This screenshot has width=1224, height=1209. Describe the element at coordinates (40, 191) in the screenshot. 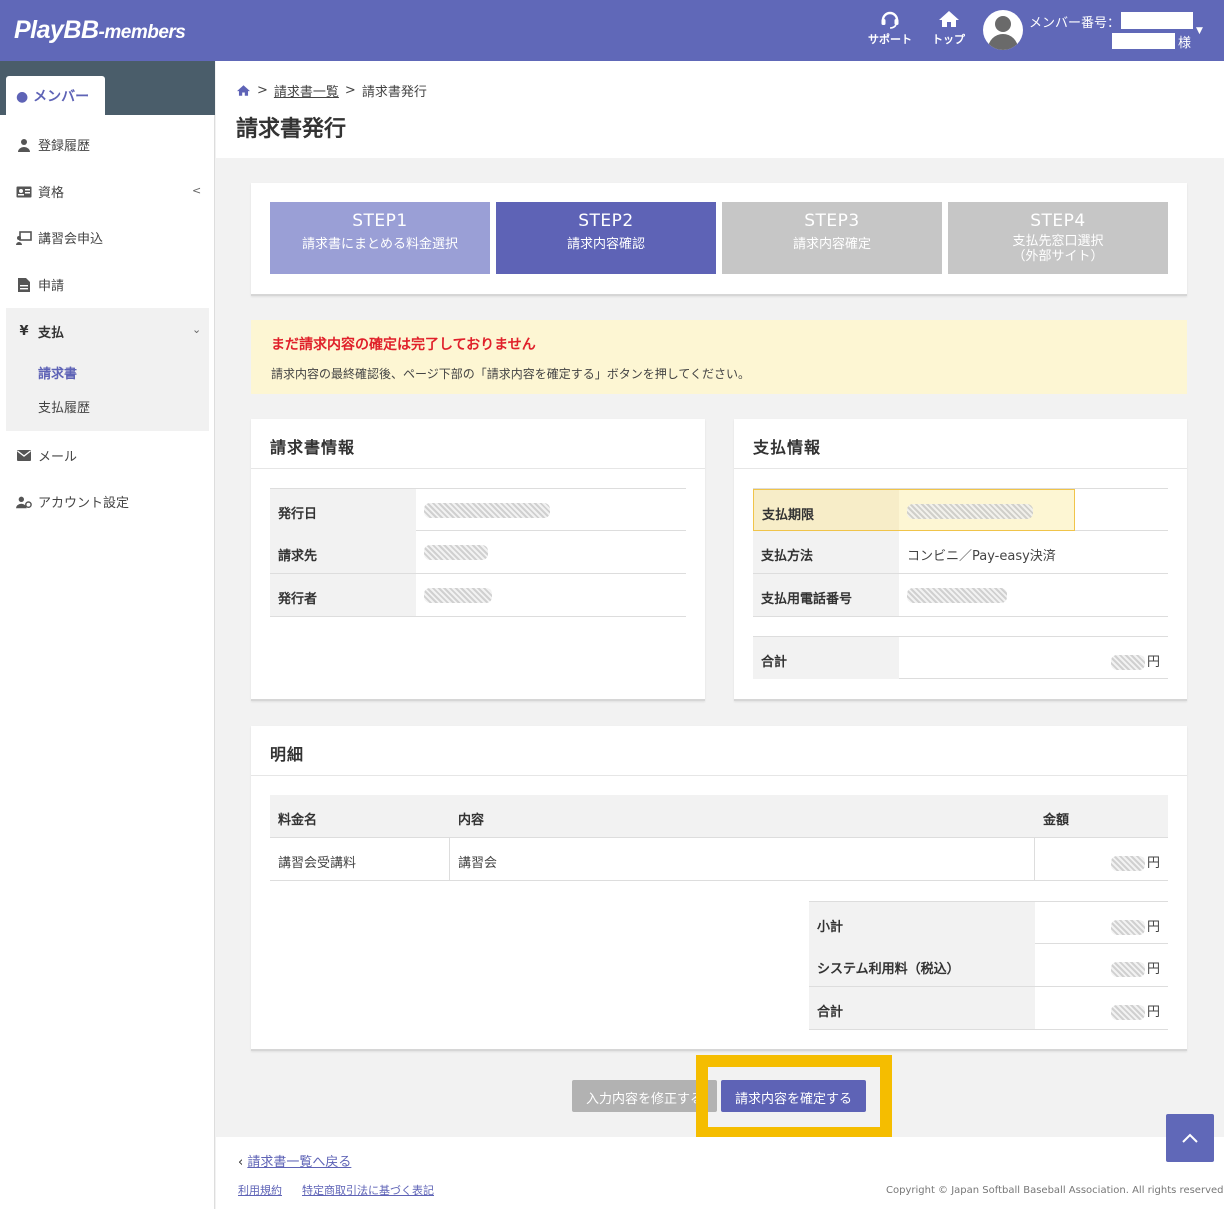

I see `sidebar-item-qualification: 資格` at that location.